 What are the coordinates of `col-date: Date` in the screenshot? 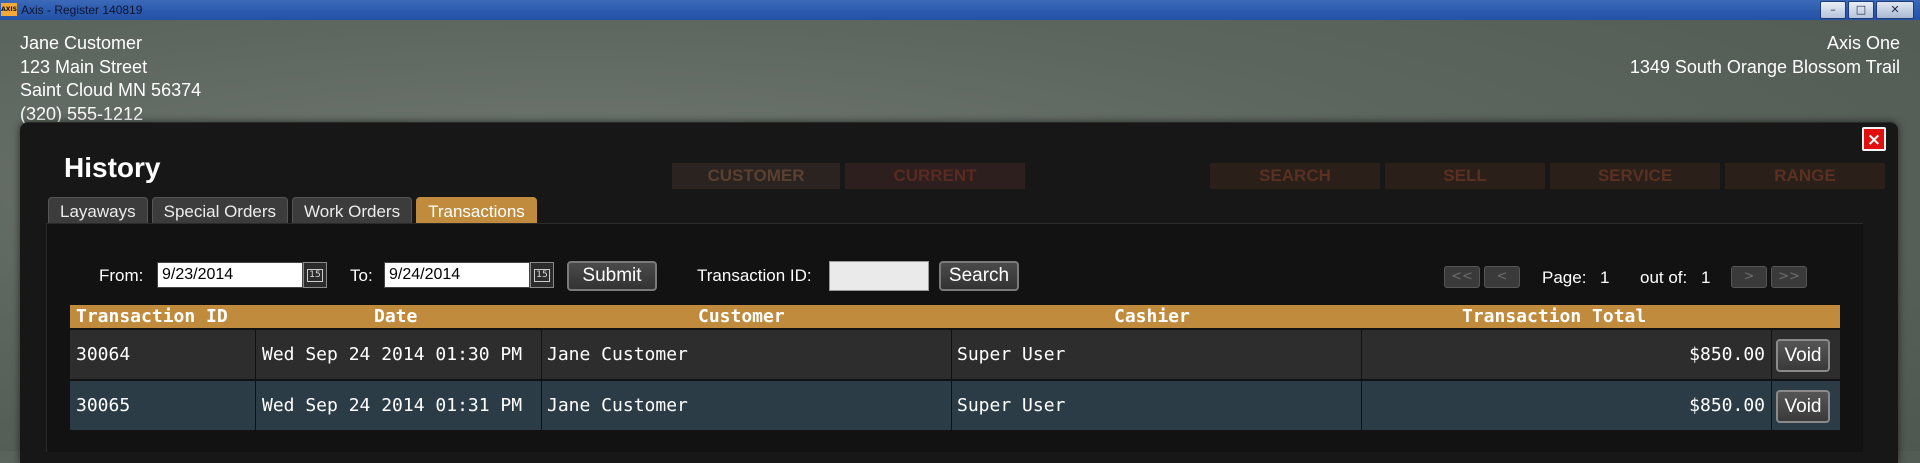 It's located at (395, 316).